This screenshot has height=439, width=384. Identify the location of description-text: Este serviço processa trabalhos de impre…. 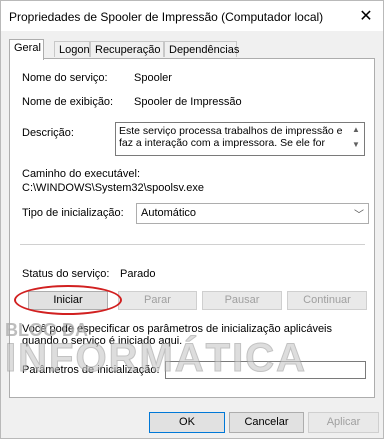
(231, 137).